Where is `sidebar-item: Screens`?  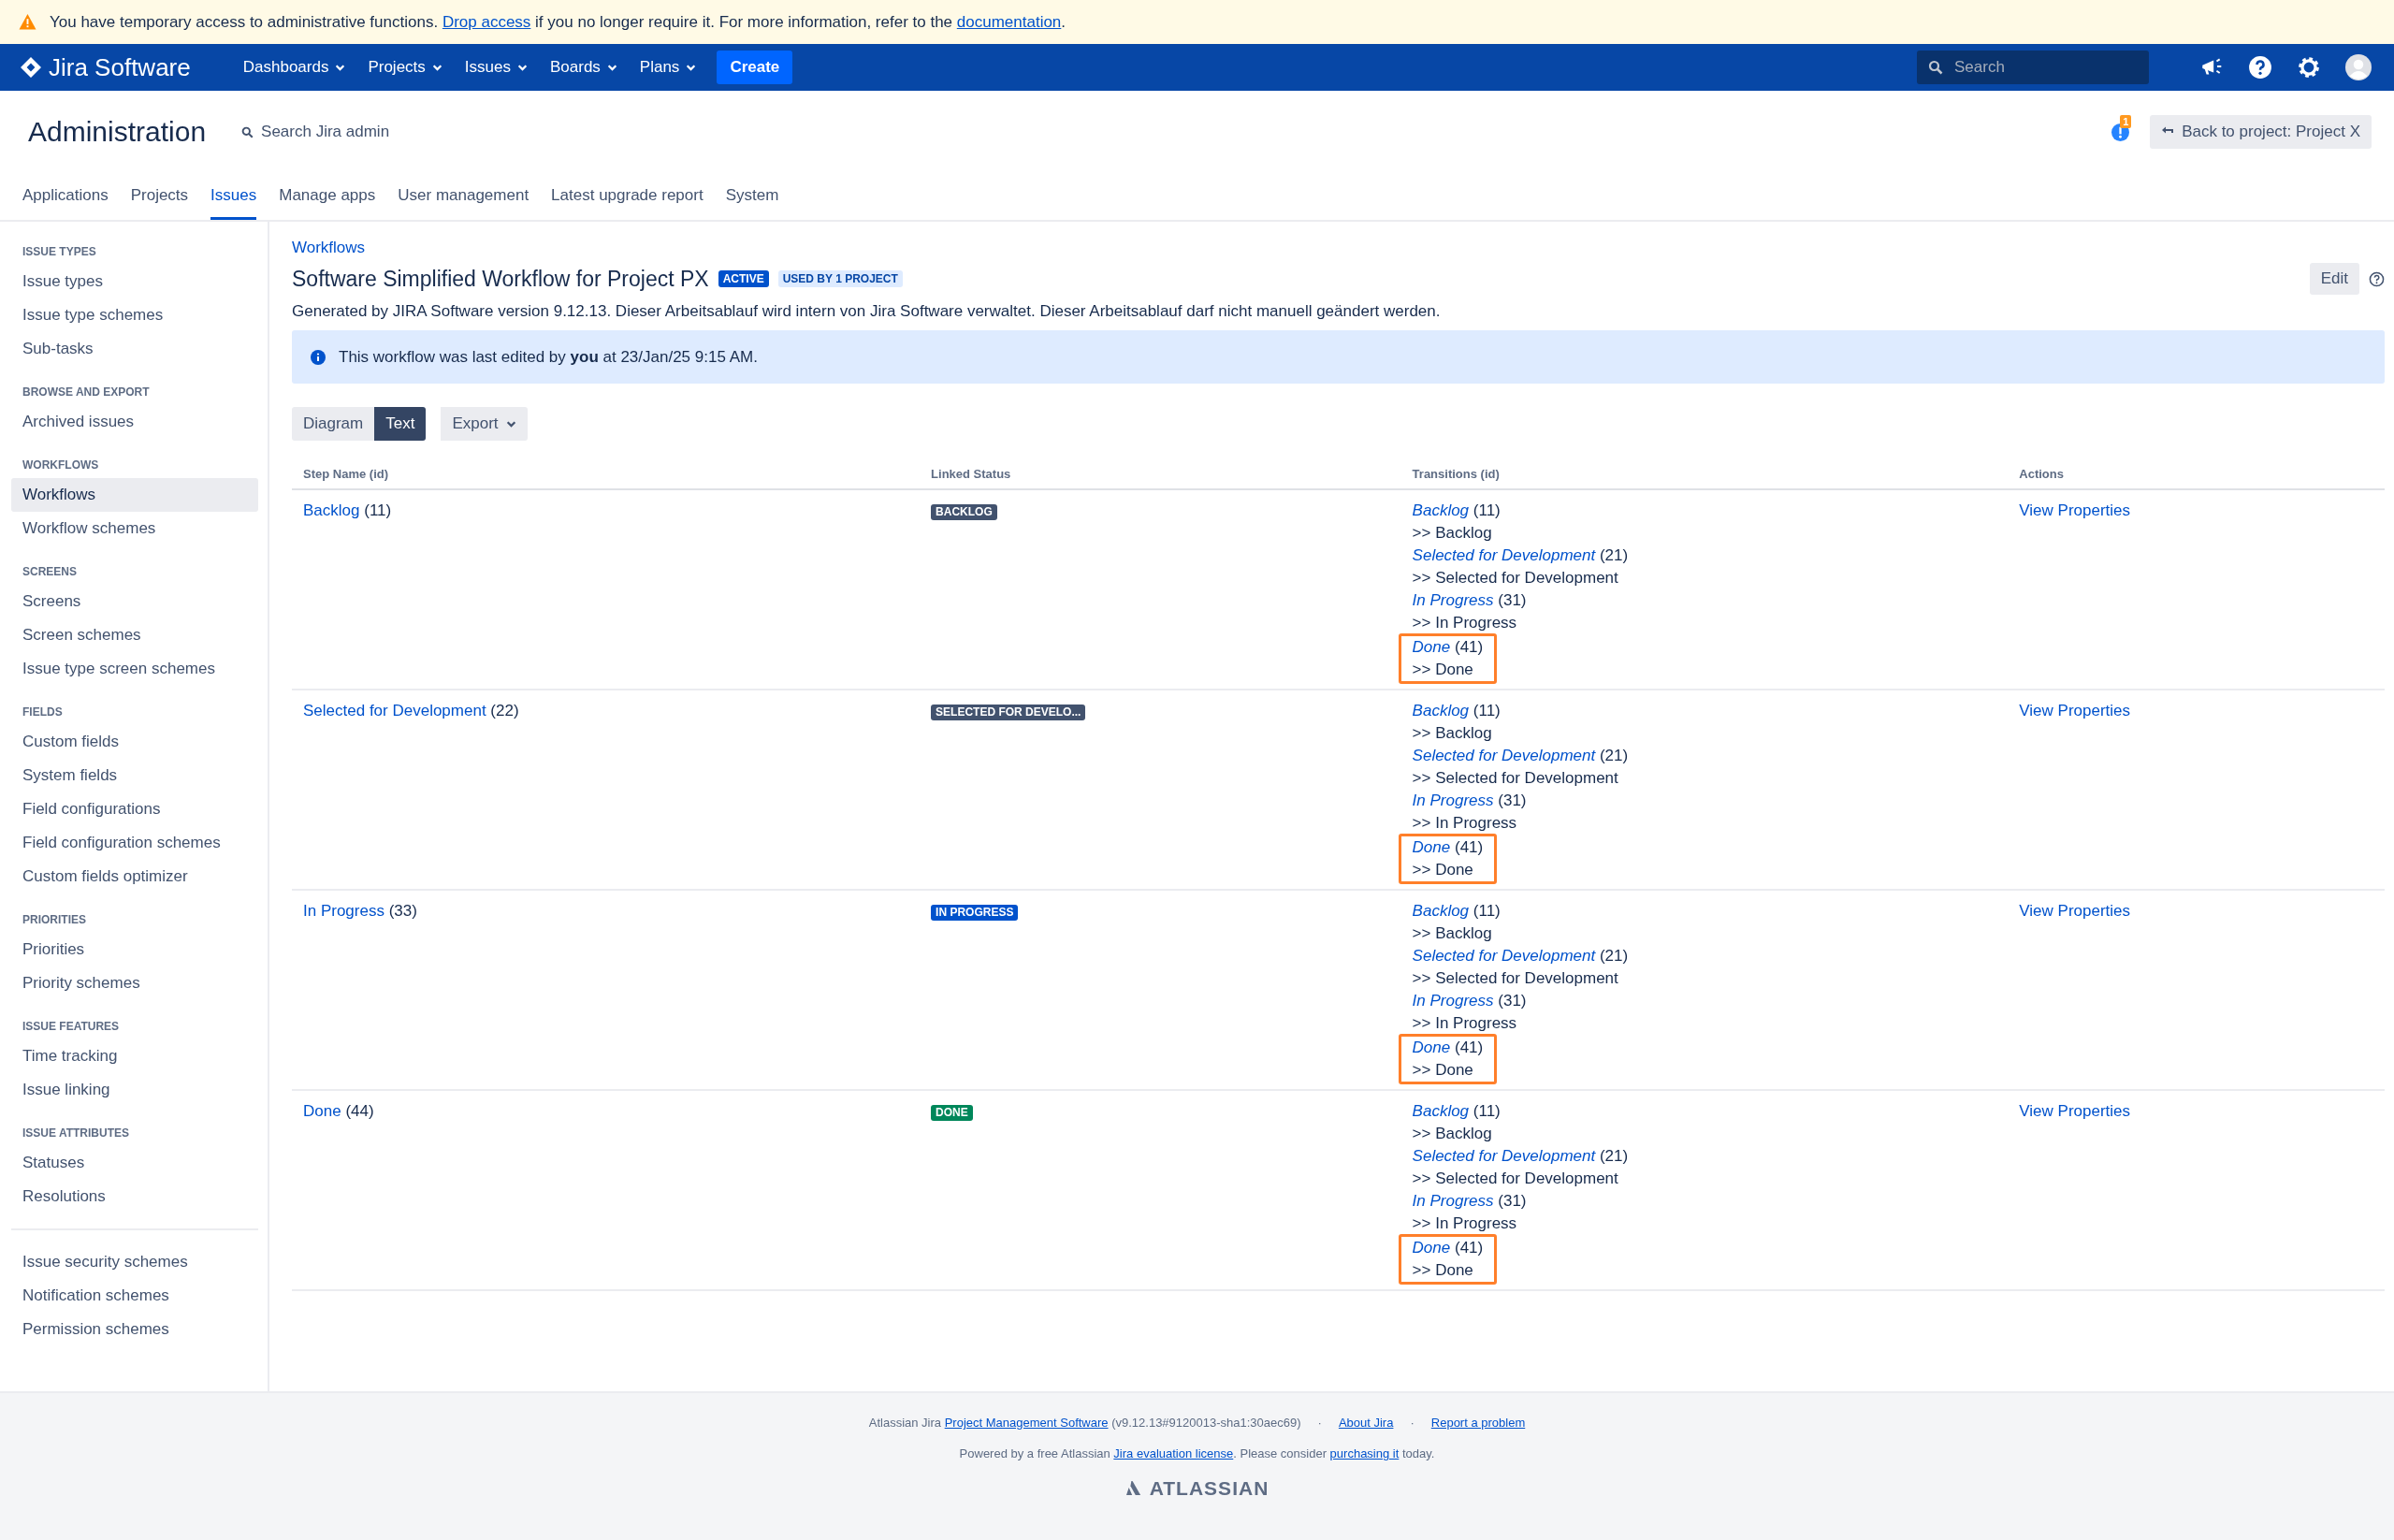 sidebar-item: Screens is located at coordinates (134, 602).